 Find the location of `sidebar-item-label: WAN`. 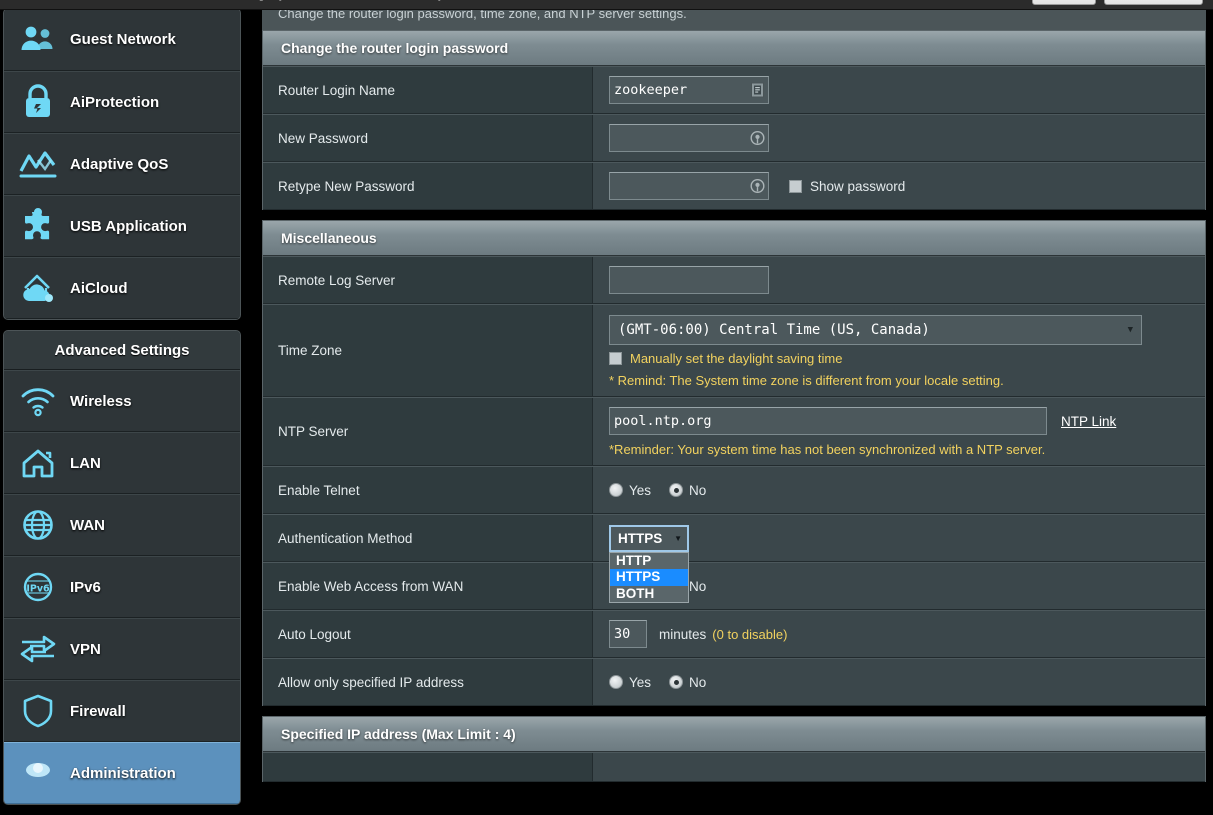

sidebar-item-label: WAN is located at coordinates (87, 525).